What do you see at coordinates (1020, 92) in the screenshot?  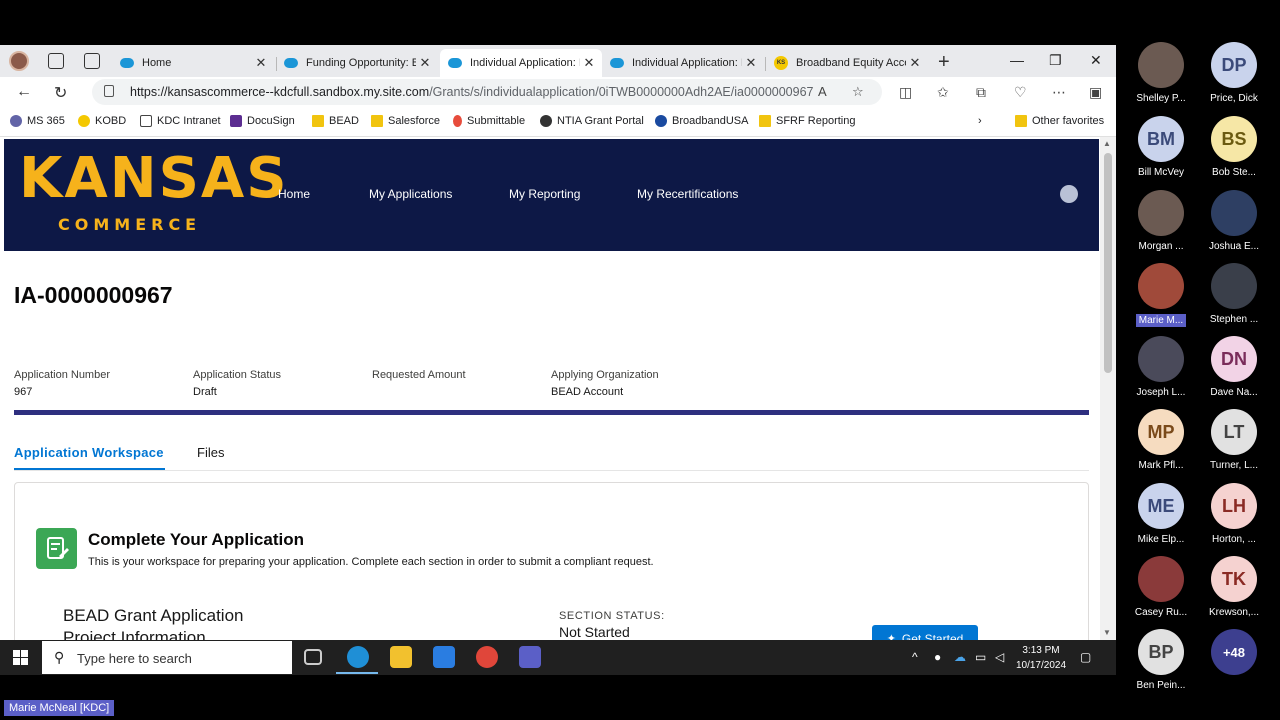 I see `browser-essentials-icon: ♡` at bounding box center [1020, 92].